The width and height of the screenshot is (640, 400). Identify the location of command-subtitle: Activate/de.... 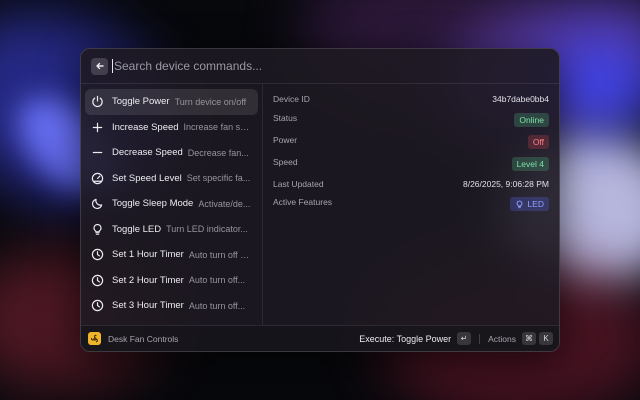
(224, 203).